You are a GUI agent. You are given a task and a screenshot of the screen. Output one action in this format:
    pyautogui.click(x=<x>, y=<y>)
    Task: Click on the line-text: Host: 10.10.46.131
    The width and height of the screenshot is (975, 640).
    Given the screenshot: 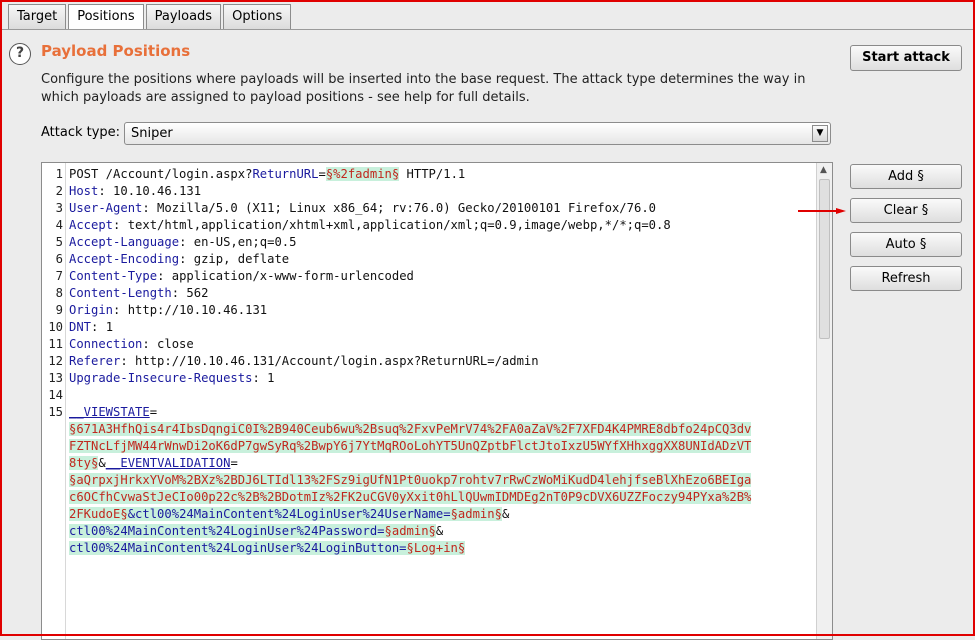 What is the action you would take?
    pyautogui.click(x=135, y=191)
    